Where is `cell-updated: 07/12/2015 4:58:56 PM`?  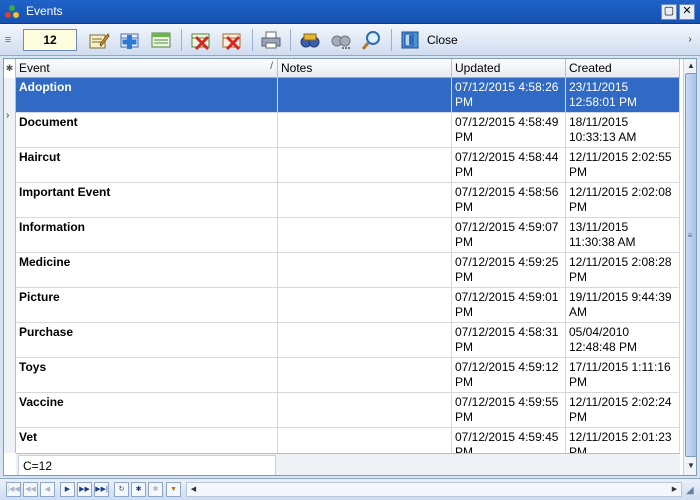 cell-updated: 07/12/2015 4:58:56 PM is located at coordinates (509, 200).